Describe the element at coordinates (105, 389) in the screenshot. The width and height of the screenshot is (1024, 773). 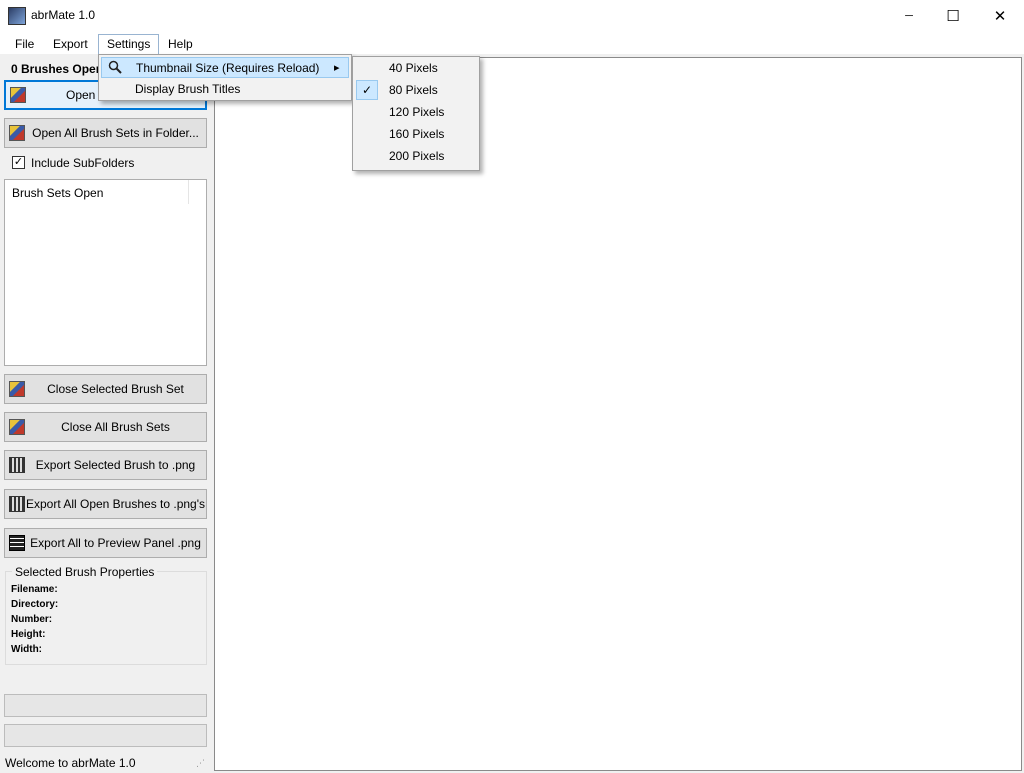
I see `close-selected-brush-set-button: Close Selected Brush Set` at that location.